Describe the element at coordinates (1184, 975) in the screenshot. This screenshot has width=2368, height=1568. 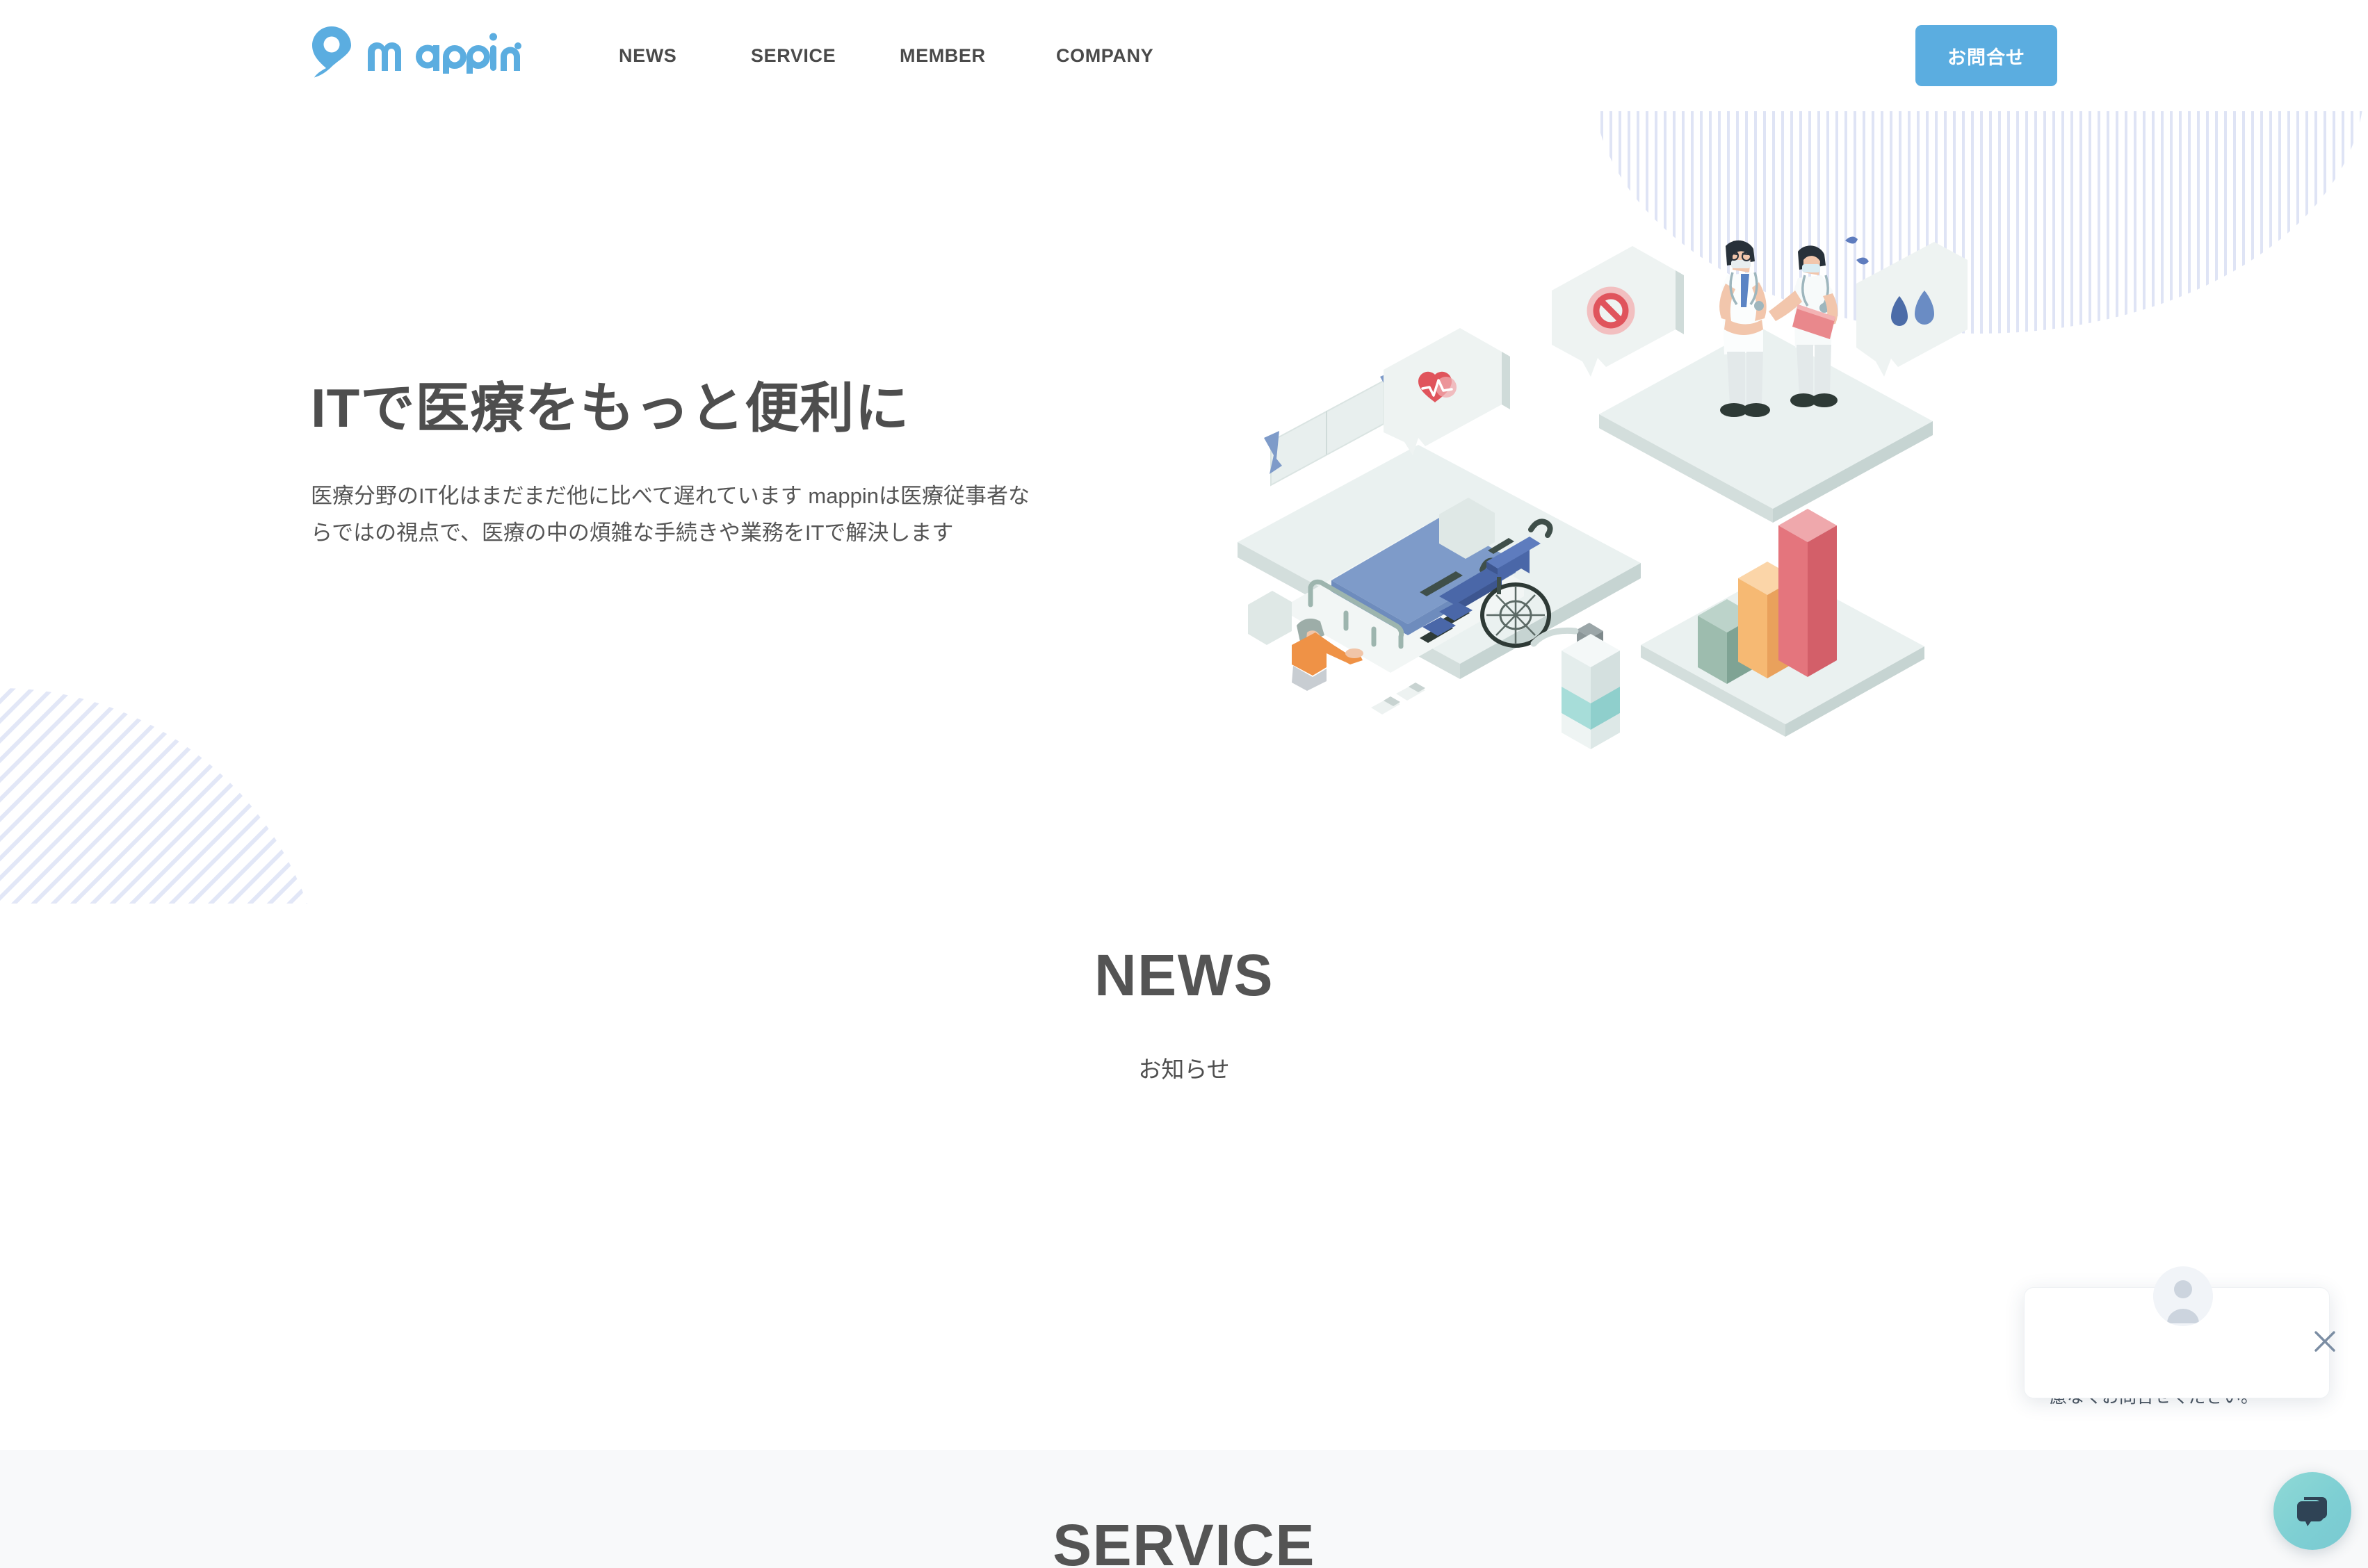
I see `news-heading: NEWS` at that location.